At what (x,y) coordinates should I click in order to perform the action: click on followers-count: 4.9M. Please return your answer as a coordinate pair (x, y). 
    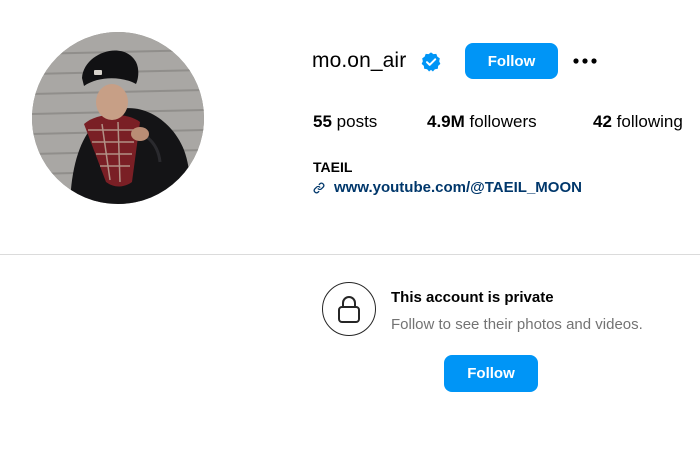
    Looking at the image, I should click on (446, 121).